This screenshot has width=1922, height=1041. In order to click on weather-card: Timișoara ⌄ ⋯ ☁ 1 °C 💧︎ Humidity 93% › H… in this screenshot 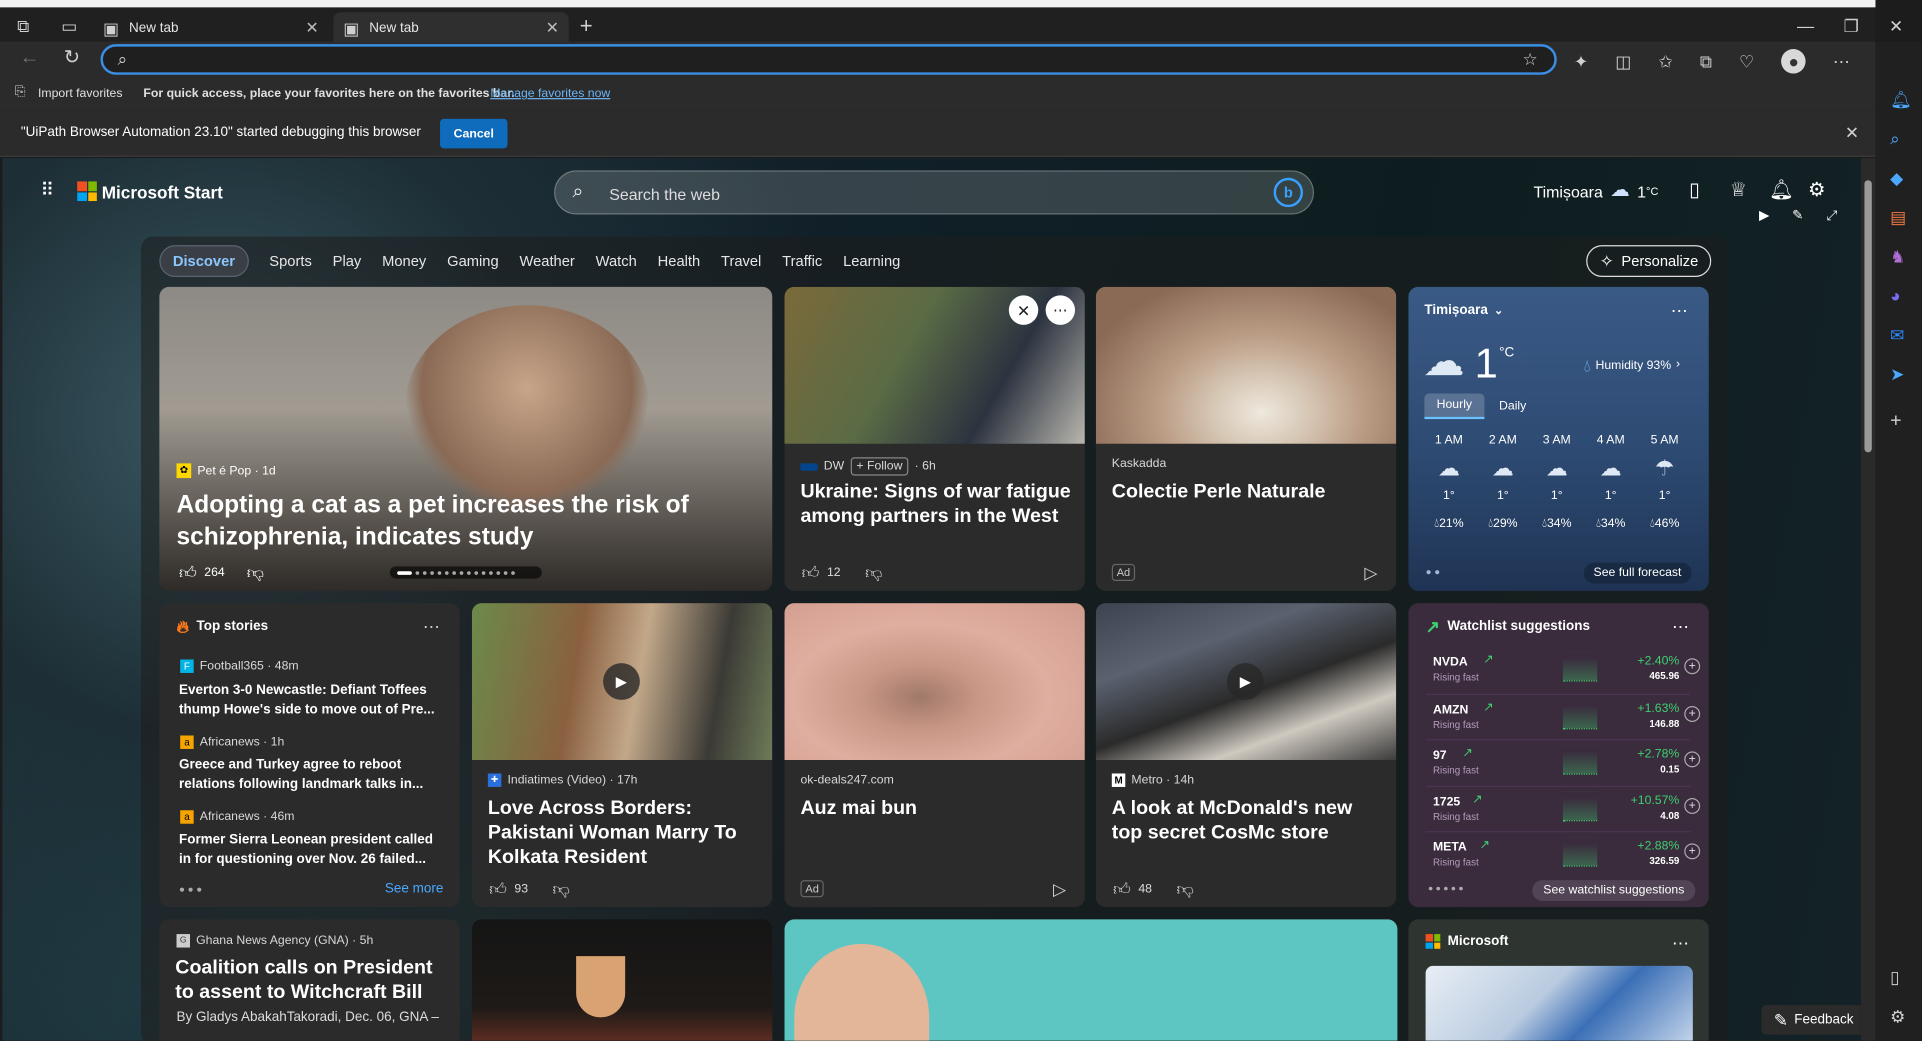, I will do `click(1558, 438)`.